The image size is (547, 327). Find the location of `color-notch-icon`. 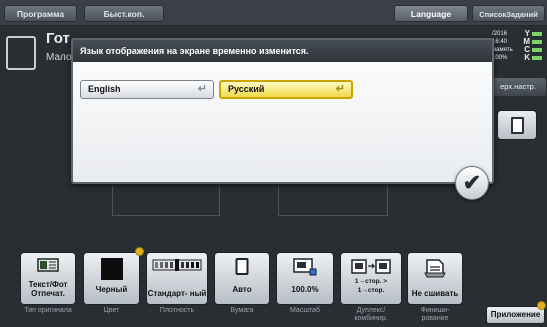

color-notch-icon is located at coordinates (139, 251).